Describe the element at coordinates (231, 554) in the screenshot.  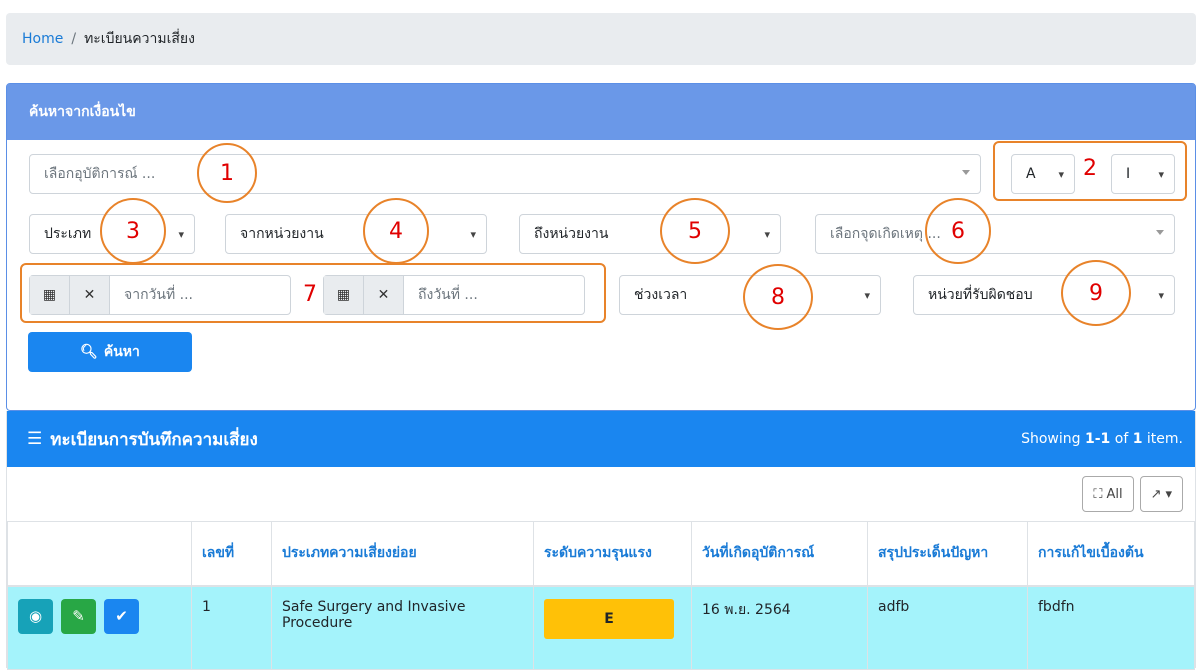
I see `column-header-no: เลขที่` at that location.